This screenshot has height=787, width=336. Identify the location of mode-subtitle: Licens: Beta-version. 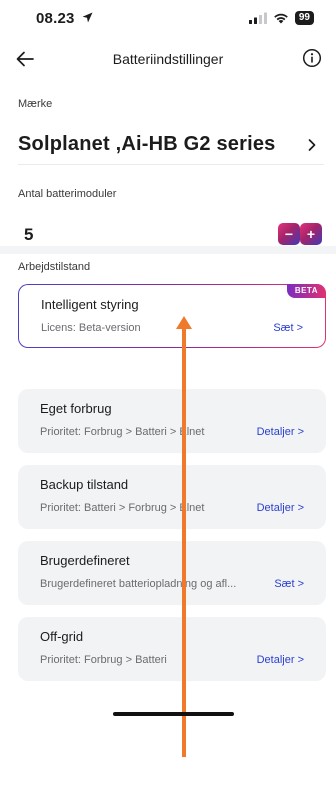
(91, 328).